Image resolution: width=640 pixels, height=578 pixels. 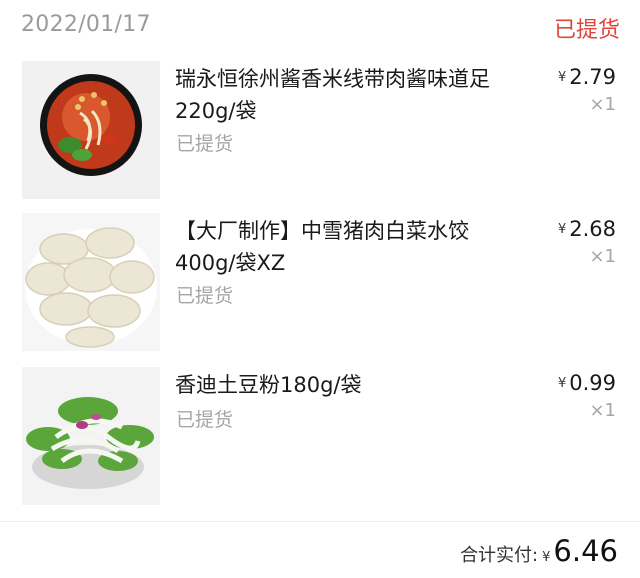 I want to click on price-value: 2.68, so click(x=592, y=229).